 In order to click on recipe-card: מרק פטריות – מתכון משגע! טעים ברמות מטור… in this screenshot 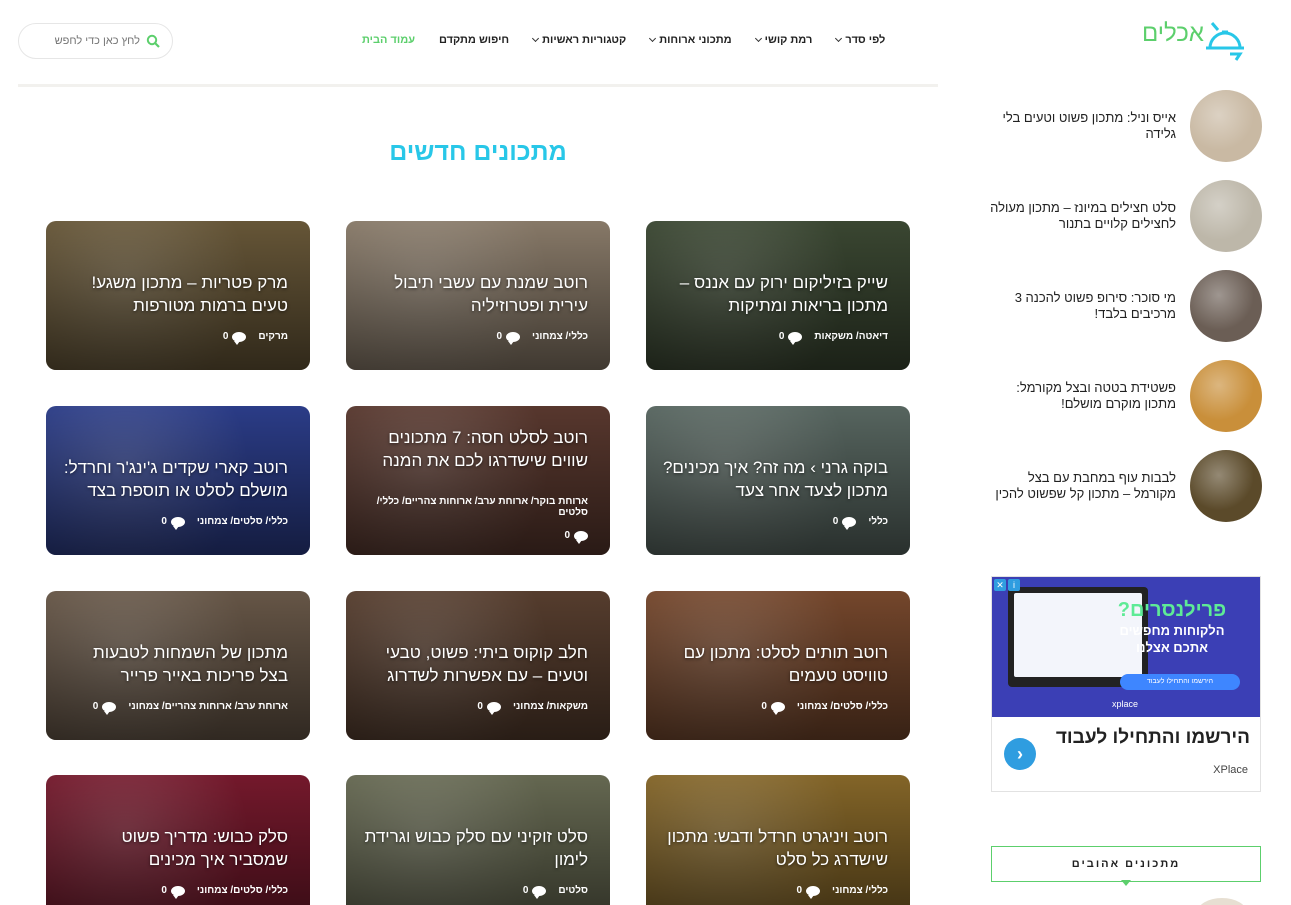, I will do `click(178, 295)`.